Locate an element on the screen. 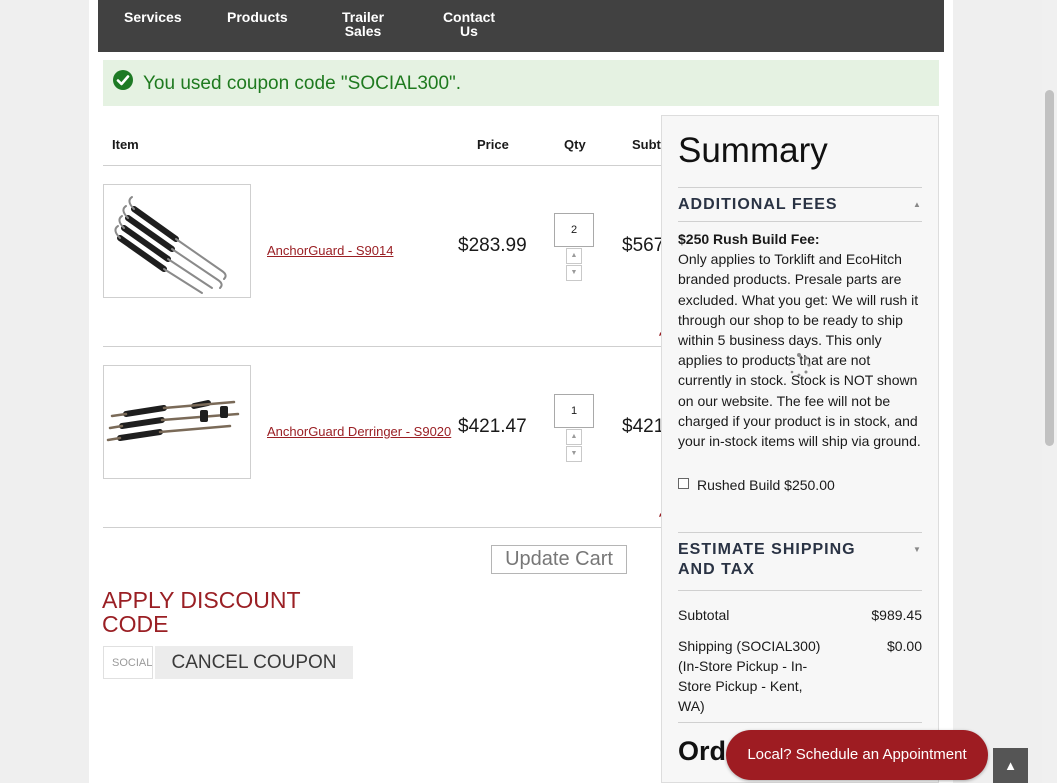 Image resolution: width=1057 pixels, height=783 pixels. scrollbar-thumb is located at coordinates (1049, 268).